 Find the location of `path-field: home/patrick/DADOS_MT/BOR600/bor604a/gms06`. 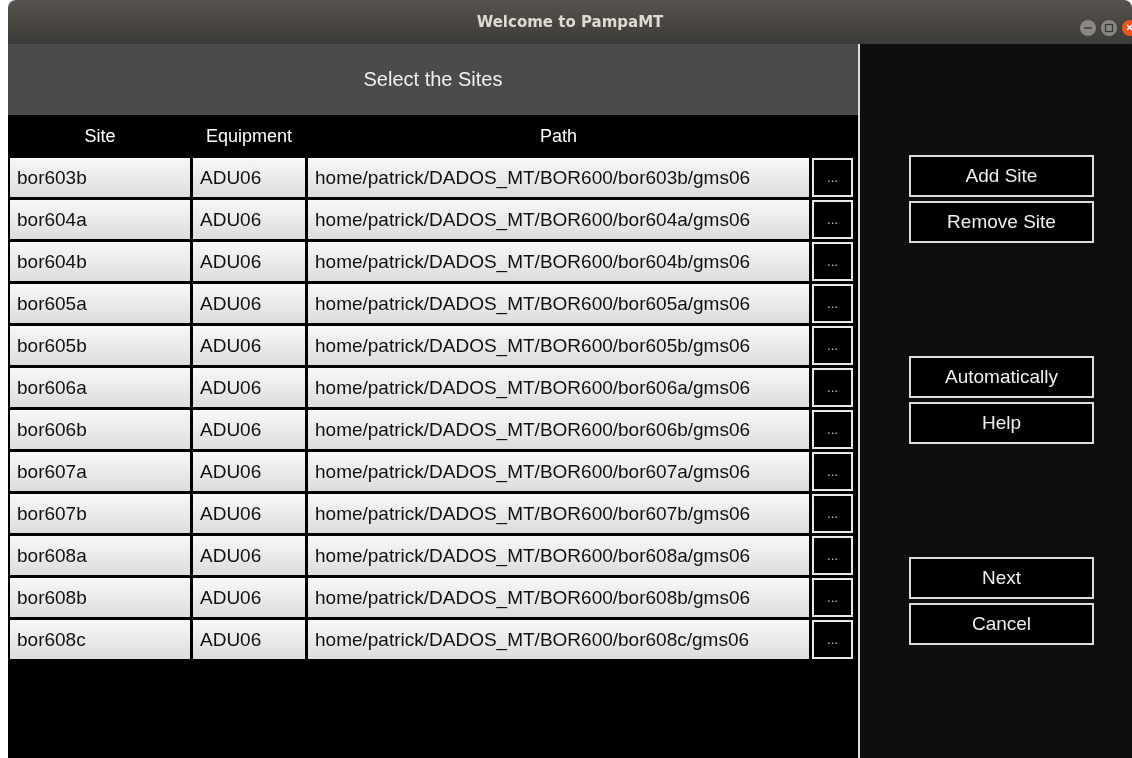

path-field: home/patrick/DADOS_MT/BOR600/bor604a/gms06 is located at coordinates (558, 219).